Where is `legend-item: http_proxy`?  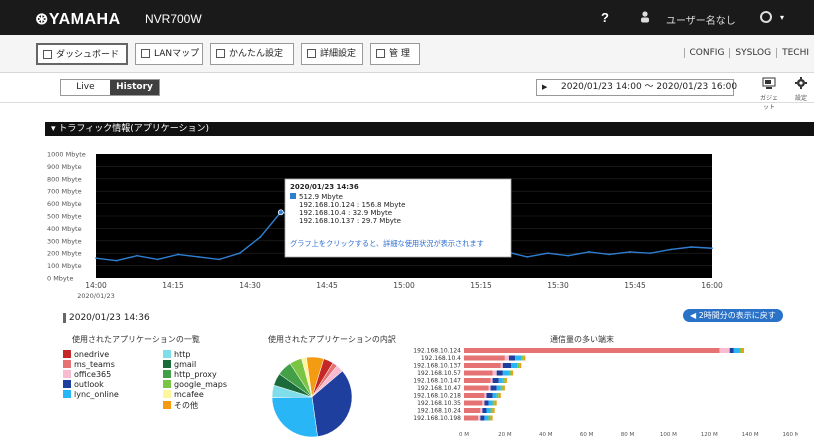 legend-item: http_proxy is located at coordinates (190, 374).